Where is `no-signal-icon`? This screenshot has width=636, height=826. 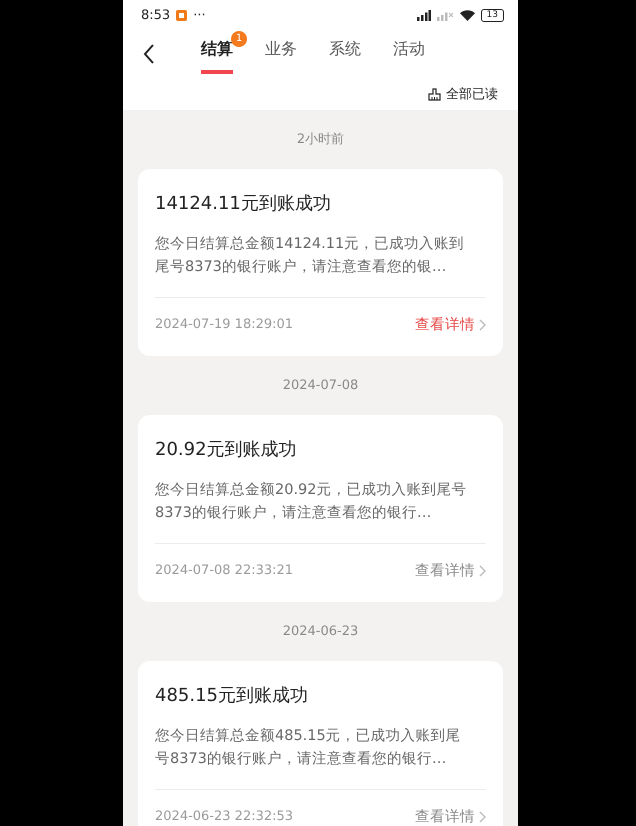 no-signal-icon is located at coordinates (445, 15).